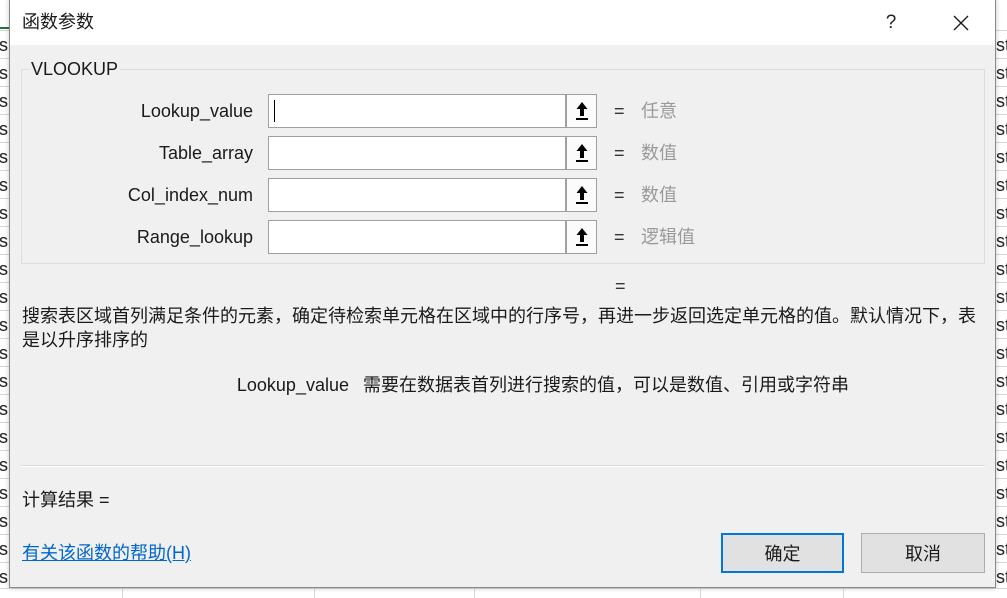 The image size is (1007, 598). Describe the element at coordinates (196, 111) in the screenshot. I see `argument-label: Lookup_value` at that location.